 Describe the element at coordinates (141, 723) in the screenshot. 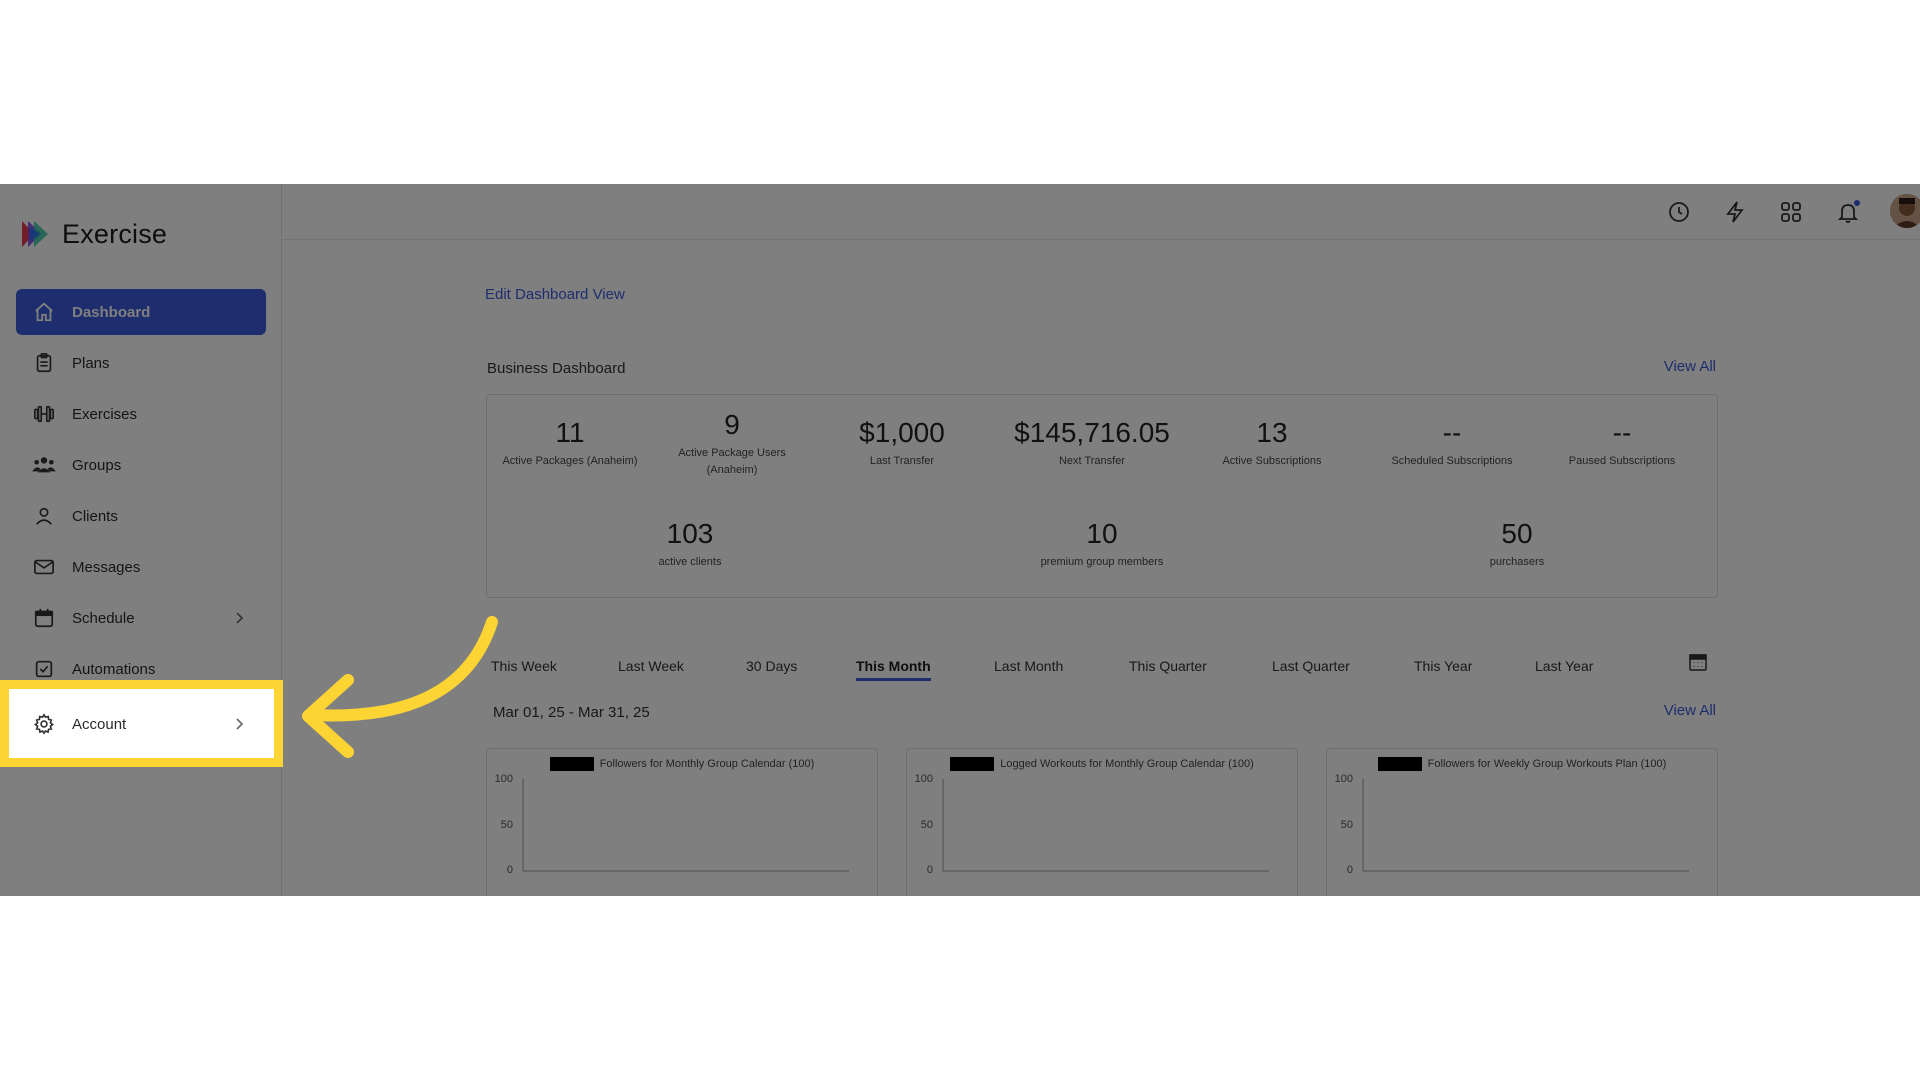

I see `highlight-box` at that location.